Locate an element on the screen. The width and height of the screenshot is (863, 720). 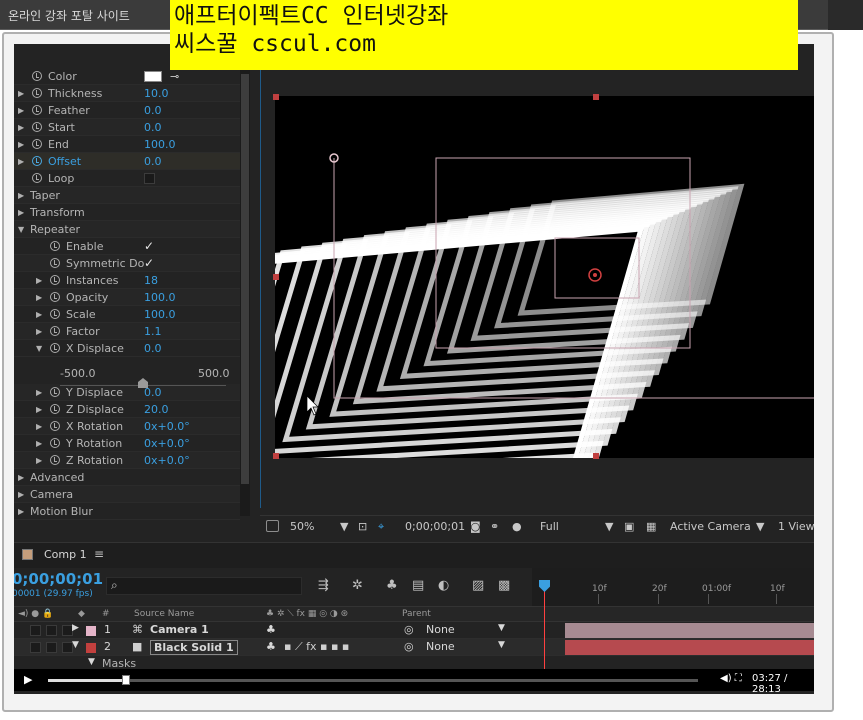
transparency-grid-icon: ▦ is located at coordinates (651, 526).